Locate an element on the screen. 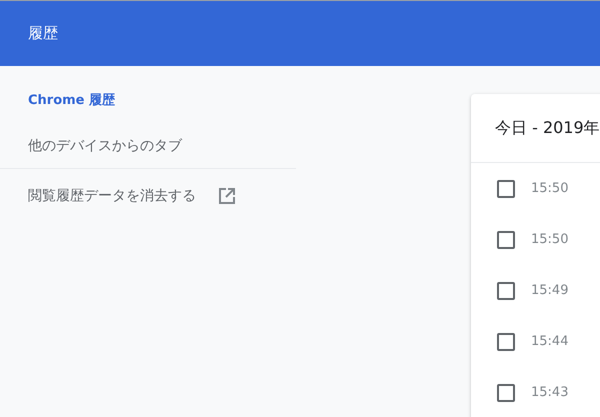 This screenshot has width=600, height=417. external-link-icon is located at coordinates (227, 196).